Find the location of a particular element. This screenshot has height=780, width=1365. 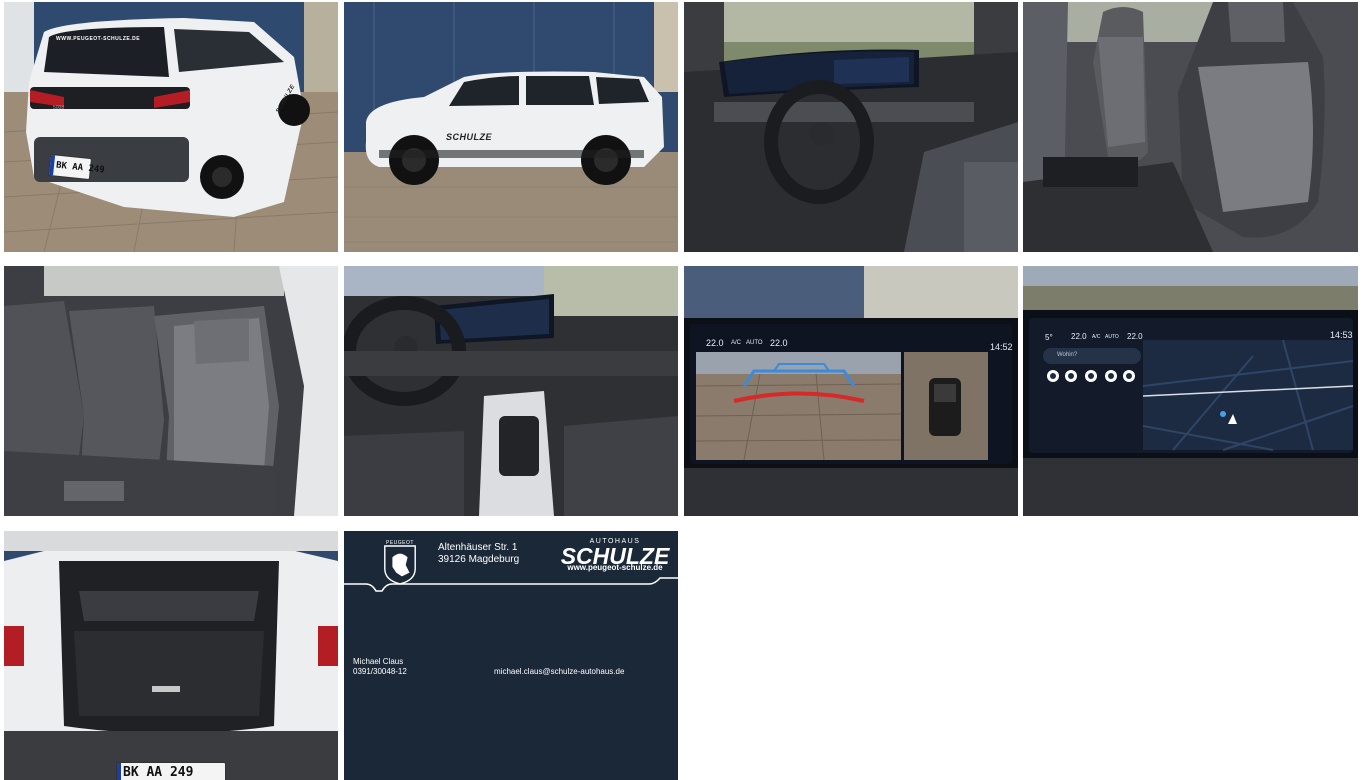

contact-email: michael.claus@schulze-autohaus.de is located at coordinates (559, 671).